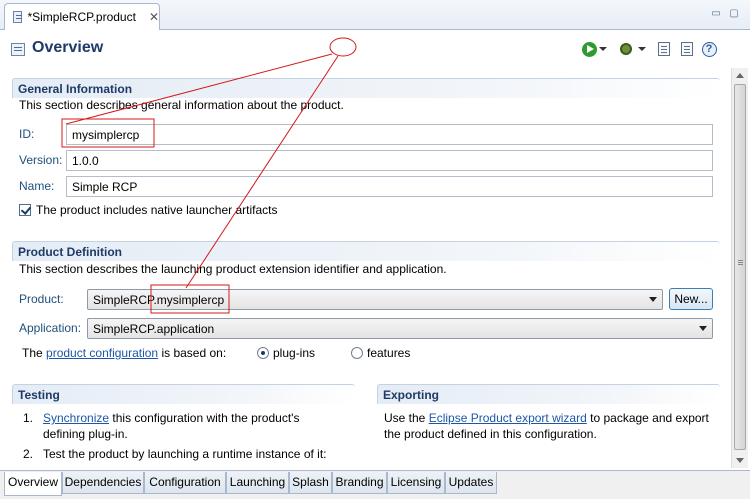 The height and width of the screenshot is (499, 750). What do you see at coordinates (716, 14) in the screenshot?
I see `minimize-icon: ▭` at bounding box center [716, 14].